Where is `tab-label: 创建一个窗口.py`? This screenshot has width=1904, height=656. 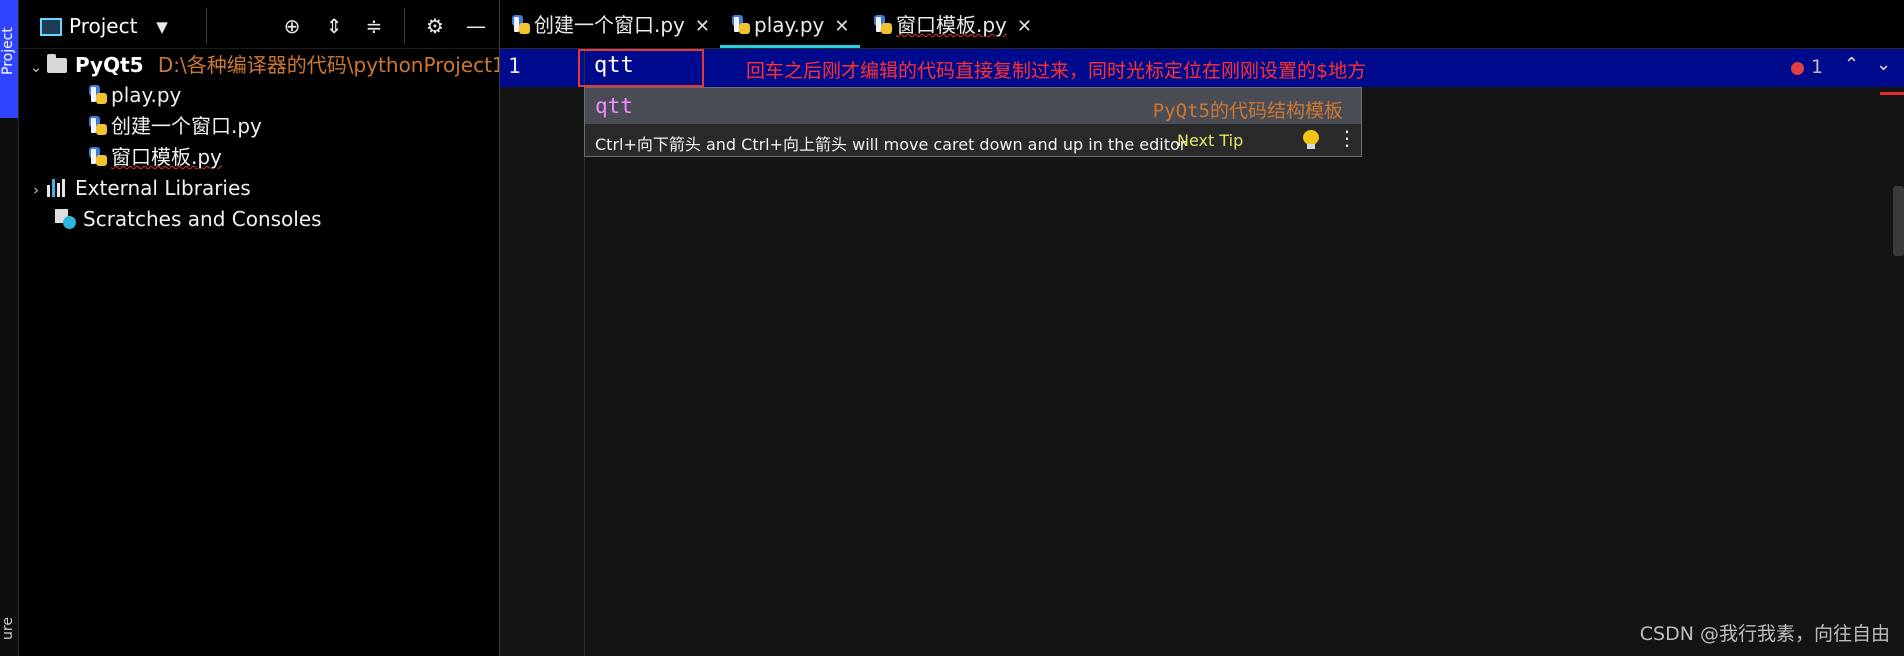
tab-label: 创建一个窗口.py is located at coordinates (609, 25).